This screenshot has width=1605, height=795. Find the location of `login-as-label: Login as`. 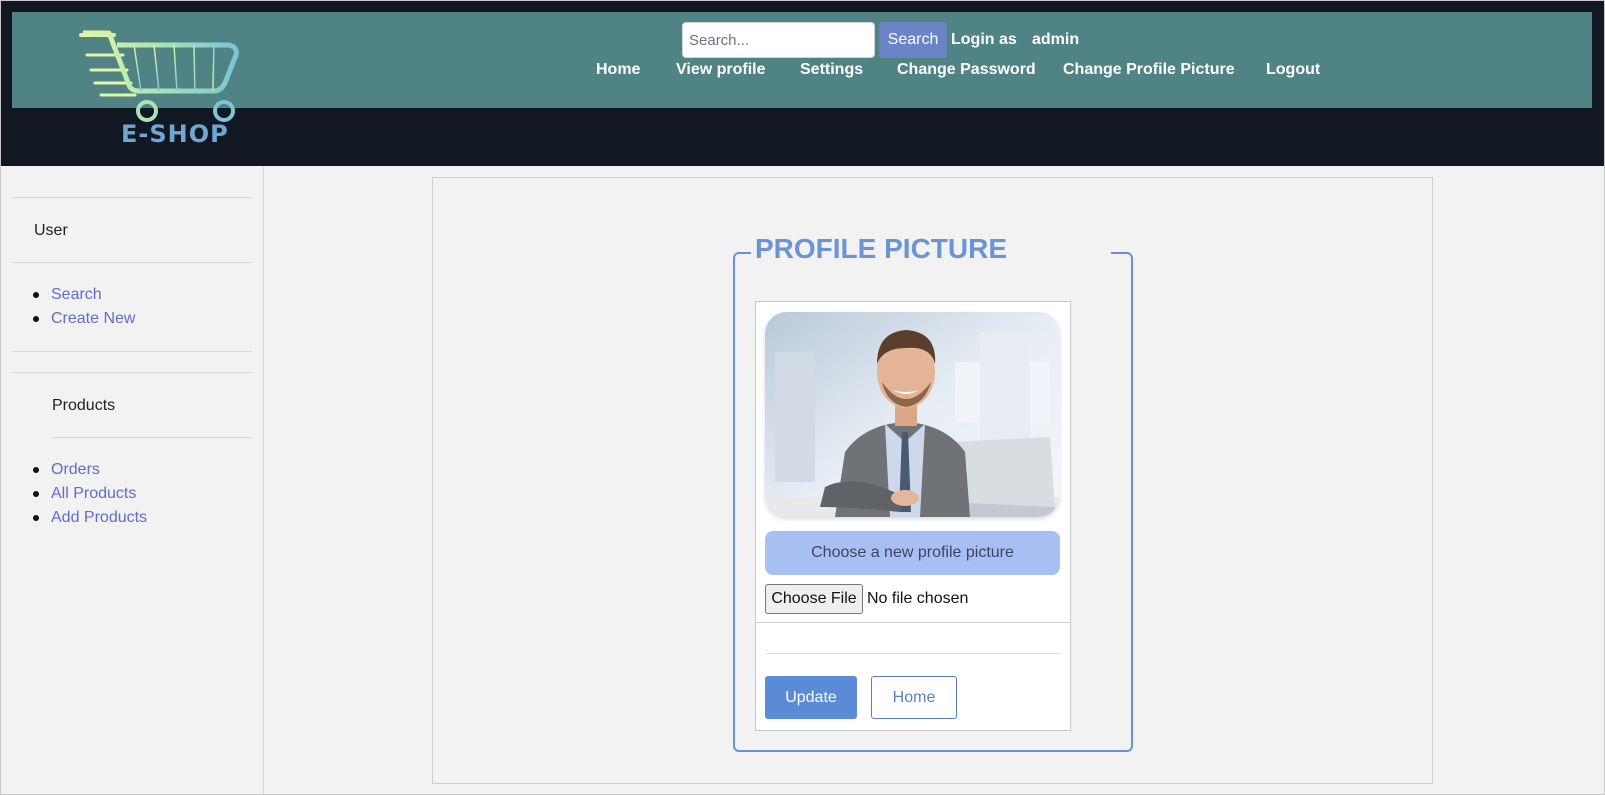

login-as-label: Login as is located at coordinates (984, 39).